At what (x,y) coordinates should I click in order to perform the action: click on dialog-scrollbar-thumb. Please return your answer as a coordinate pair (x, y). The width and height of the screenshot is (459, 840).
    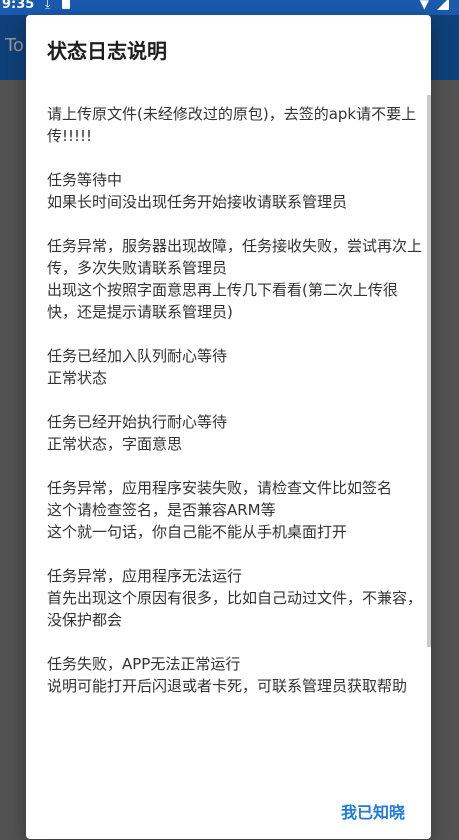
    Looking at the image, I should click on (429, 371).